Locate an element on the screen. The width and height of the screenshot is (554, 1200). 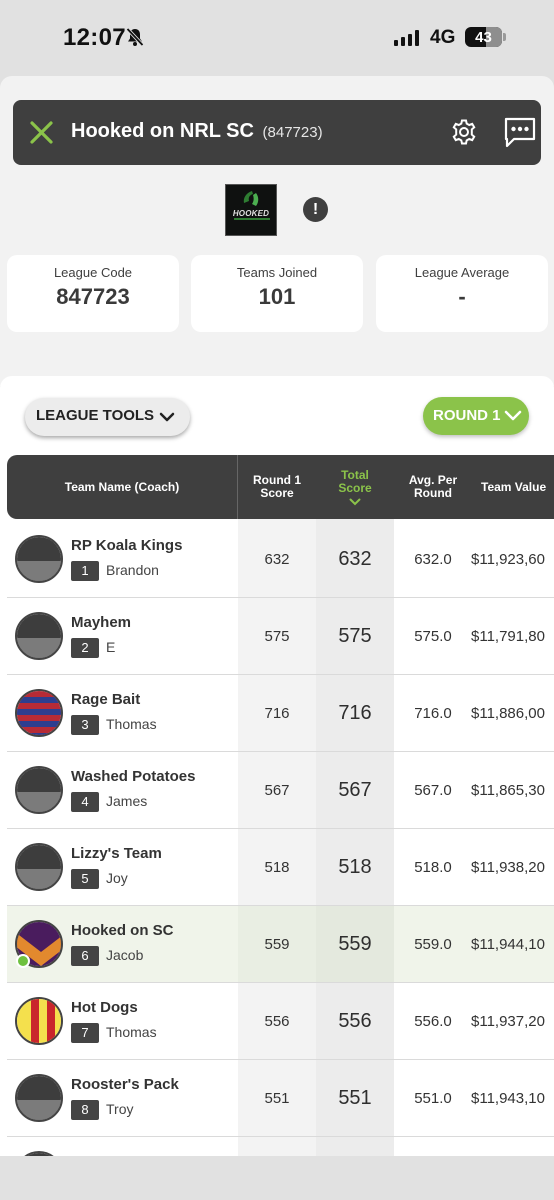
total-score-cell: 556 is located at coordinates (355, 1021).